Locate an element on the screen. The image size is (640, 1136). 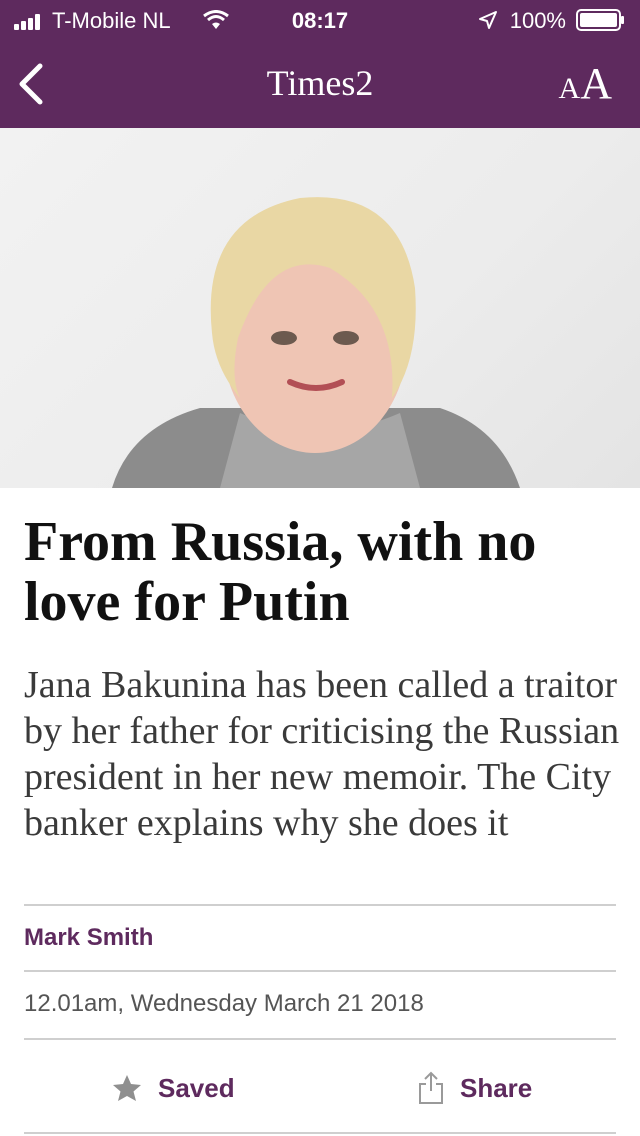
navigation-bar: Times2 AA is located at coordinates (320, 84).